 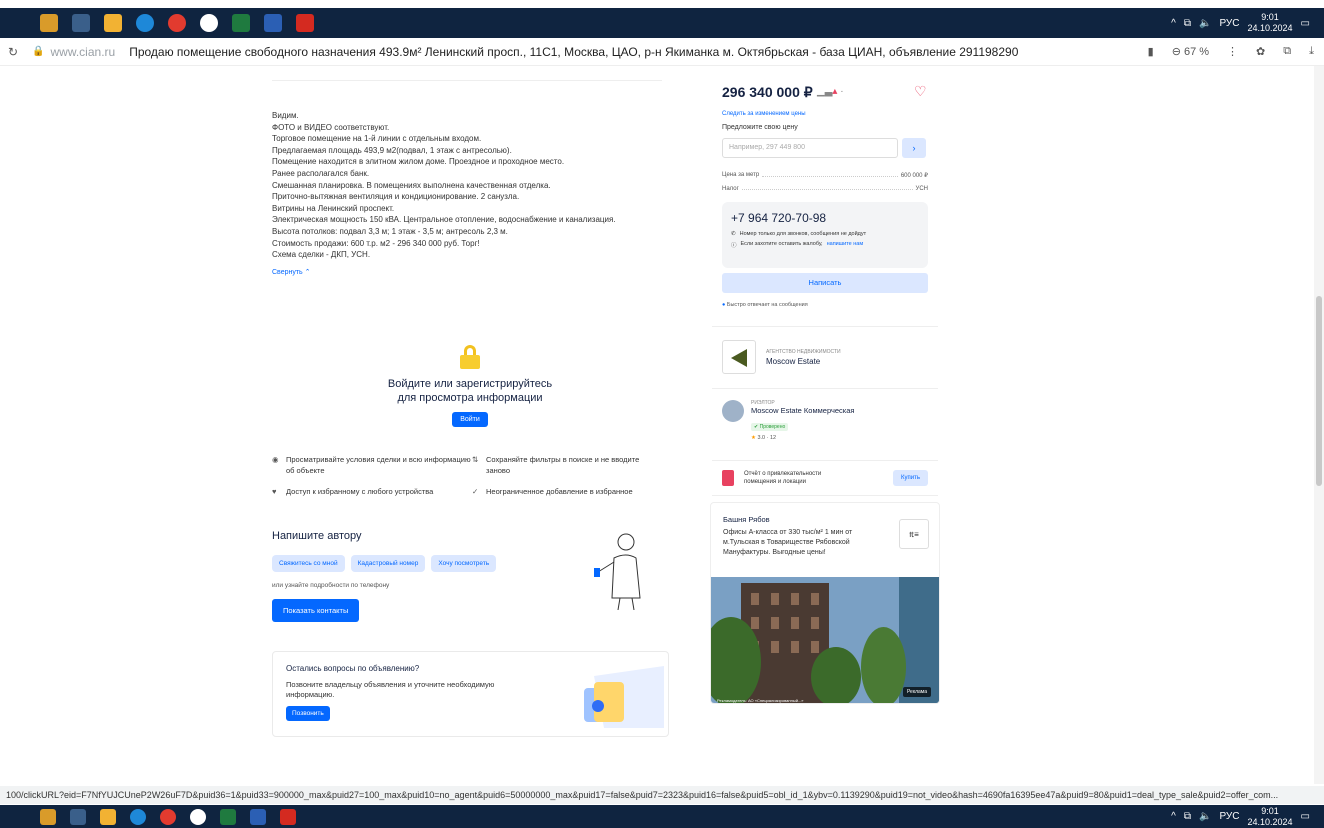 What do you see at coordinates (470, 419) in the screenshot?
I see `login-button: Войти` at bounding box center [470, 419].